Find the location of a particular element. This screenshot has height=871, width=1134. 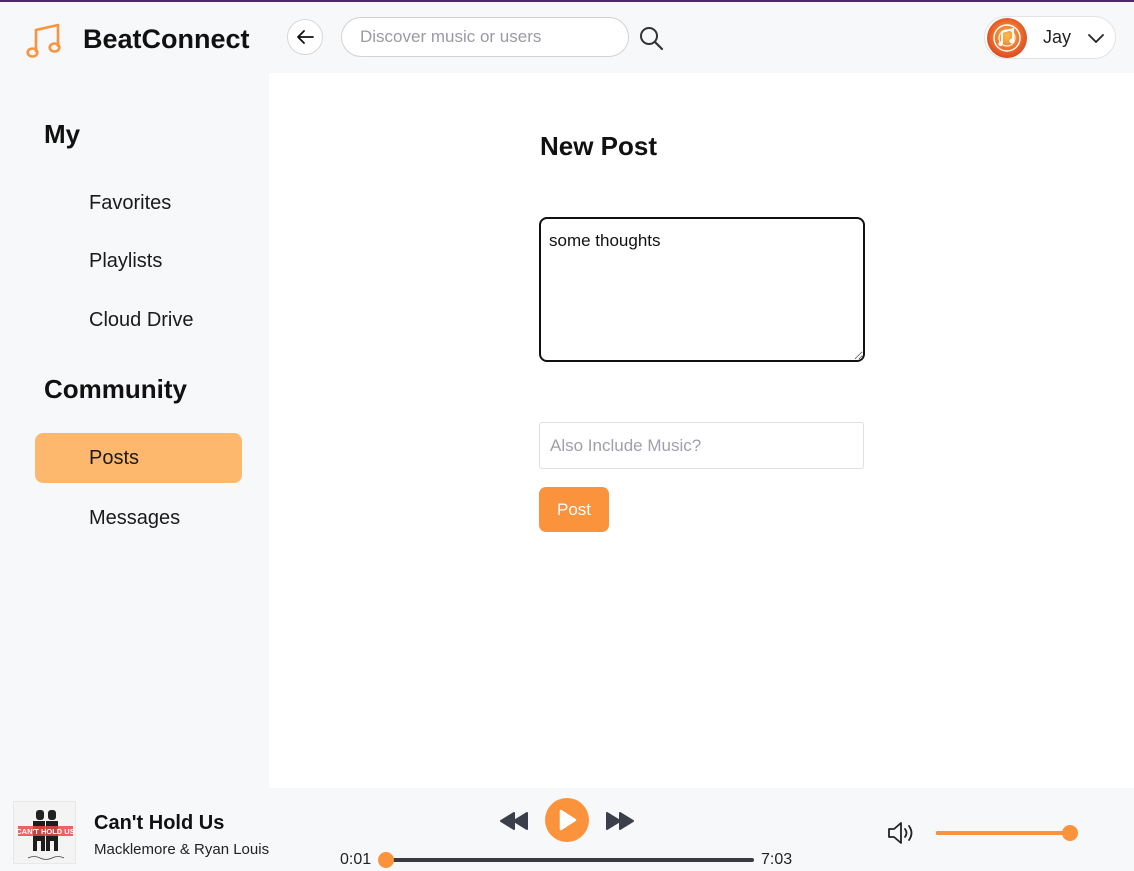

search-icon is located at coordinates (651, 38).